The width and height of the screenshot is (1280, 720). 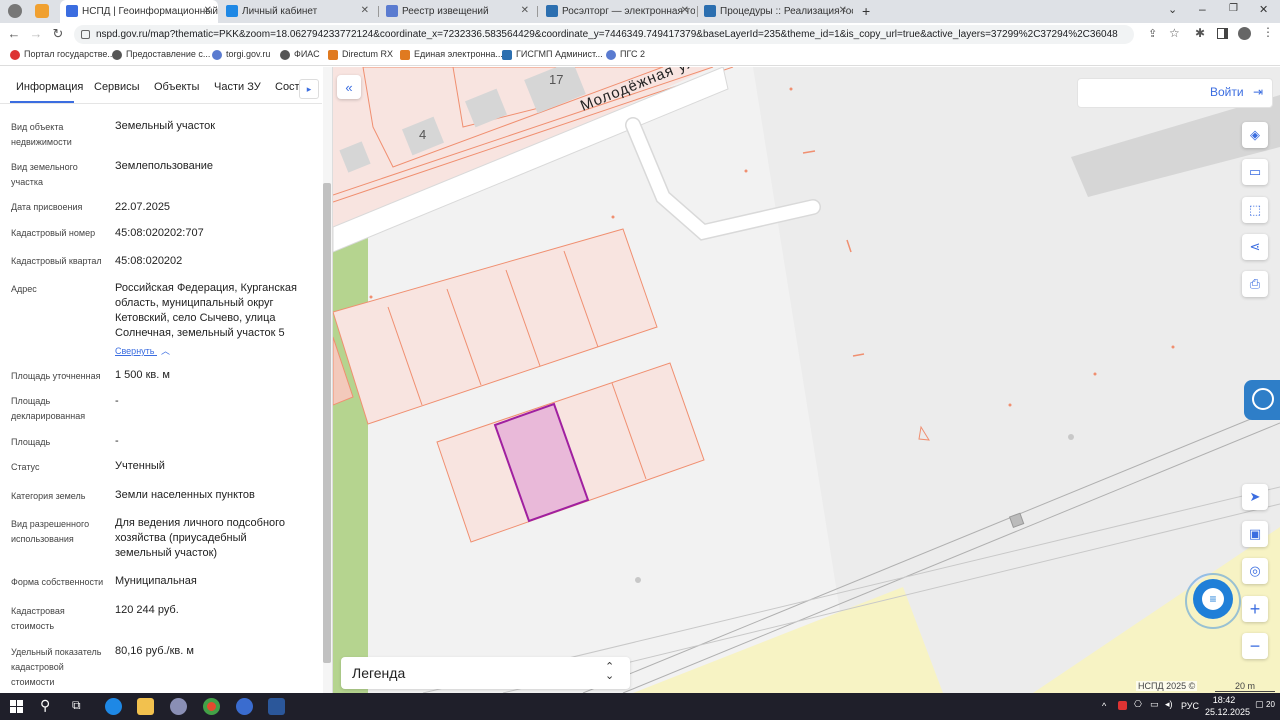 I want to click on collapse-panel-button: «, so click(x=349, y=87).